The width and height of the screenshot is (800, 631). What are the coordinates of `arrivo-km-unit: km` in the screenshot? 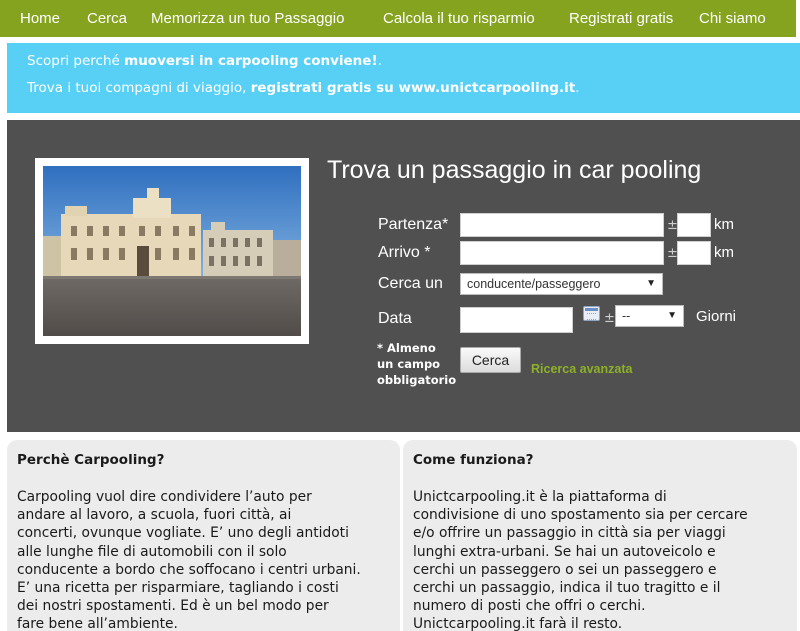 It's located at (724, 252).